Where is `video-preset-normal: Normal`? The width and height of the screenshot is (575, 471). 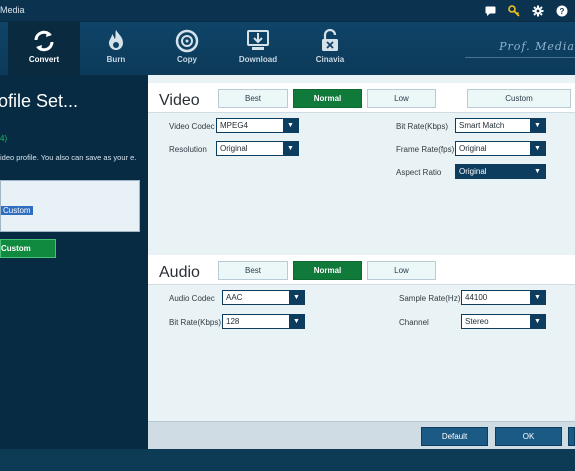 video-preset-normal: Normal is located at coordinates (327, 98).